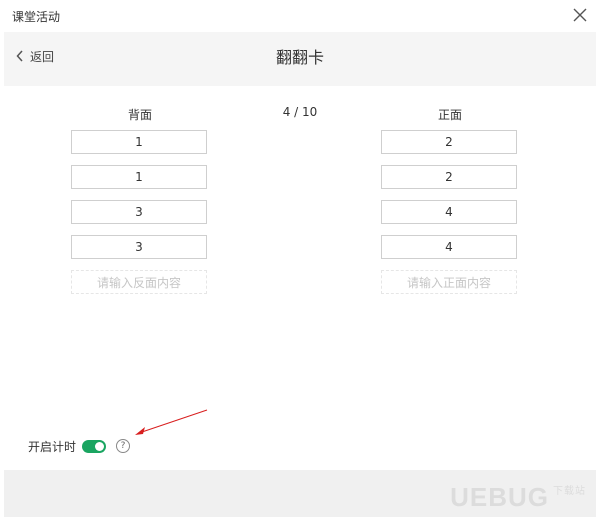  I want to click on watermark-logo: UEBUG 下载站, so click(518, 497).